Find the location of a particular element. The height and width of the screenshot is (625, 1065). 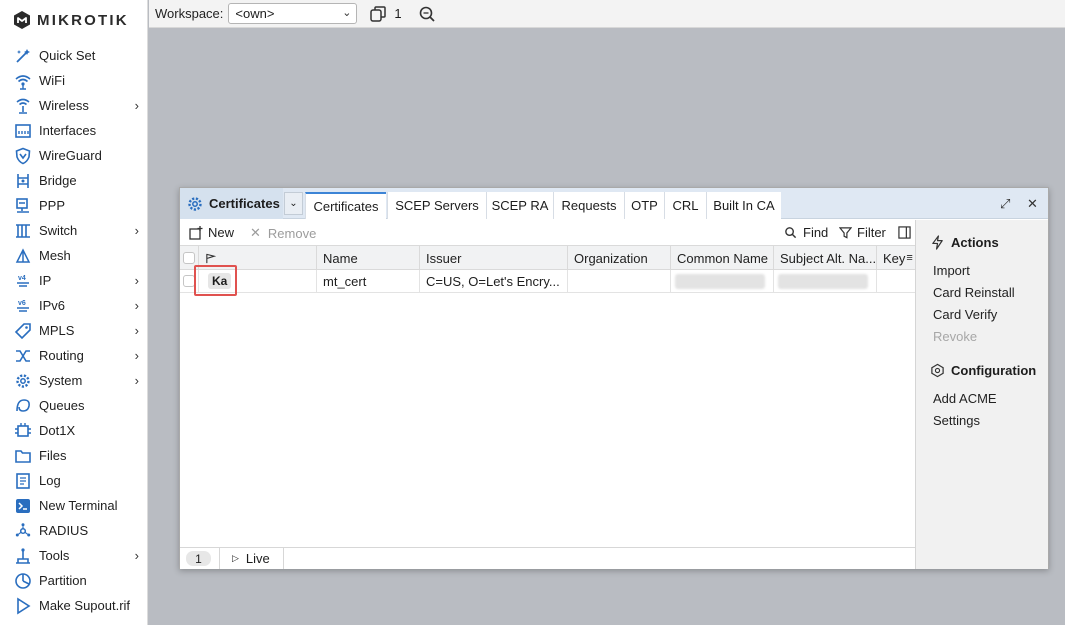

gear-icon is located at coordinates (195, 203).